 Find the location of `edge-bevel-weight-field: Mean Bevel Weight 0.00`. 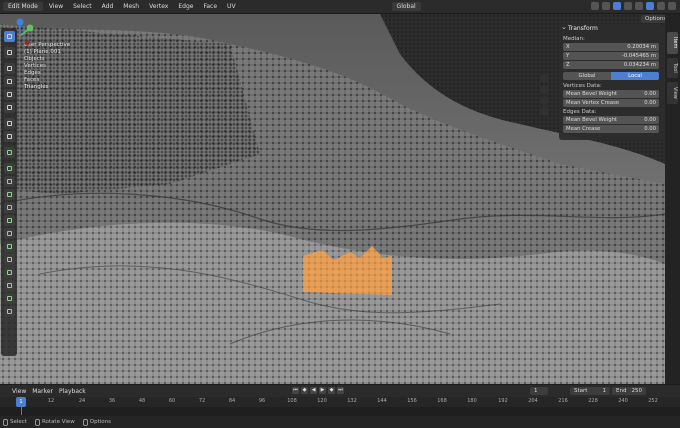

edge-bevel-weight-field: Mean Bevel Weight 0.00 is located at coordinates (611, 120).